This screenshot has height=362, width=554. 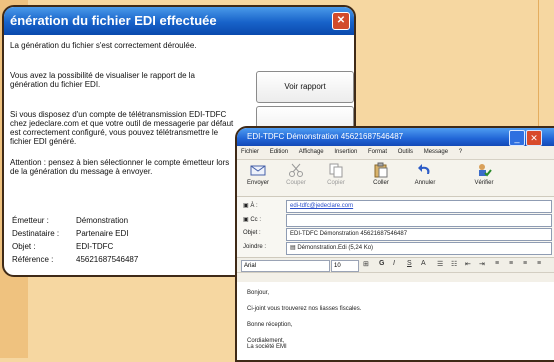 I want to click on to-label: ▣ À :, so click(x=263, y=205).